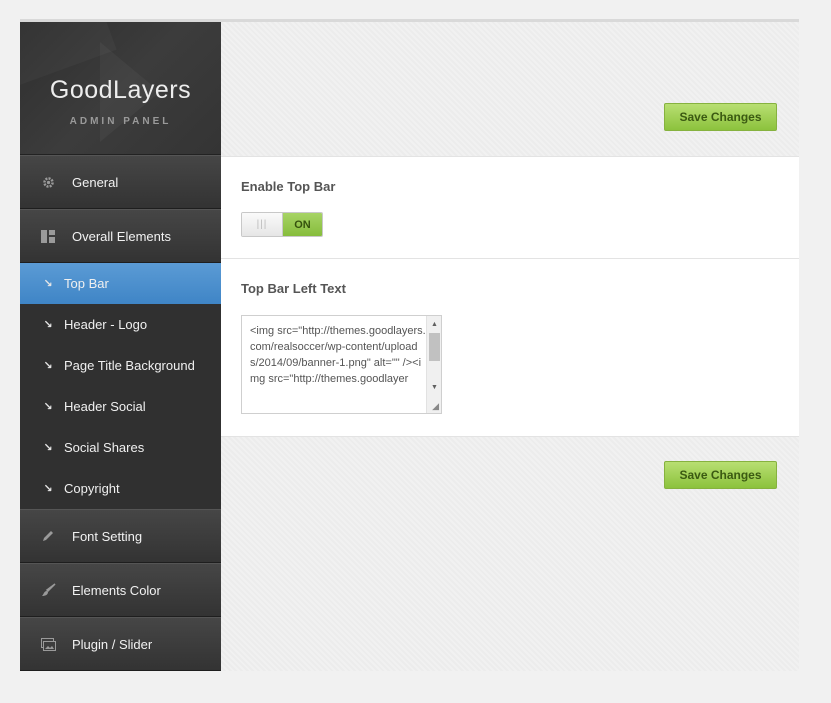  I want to click on option-enable-top-bar: Enable Top Bar ||| ON, so click(510, 207).